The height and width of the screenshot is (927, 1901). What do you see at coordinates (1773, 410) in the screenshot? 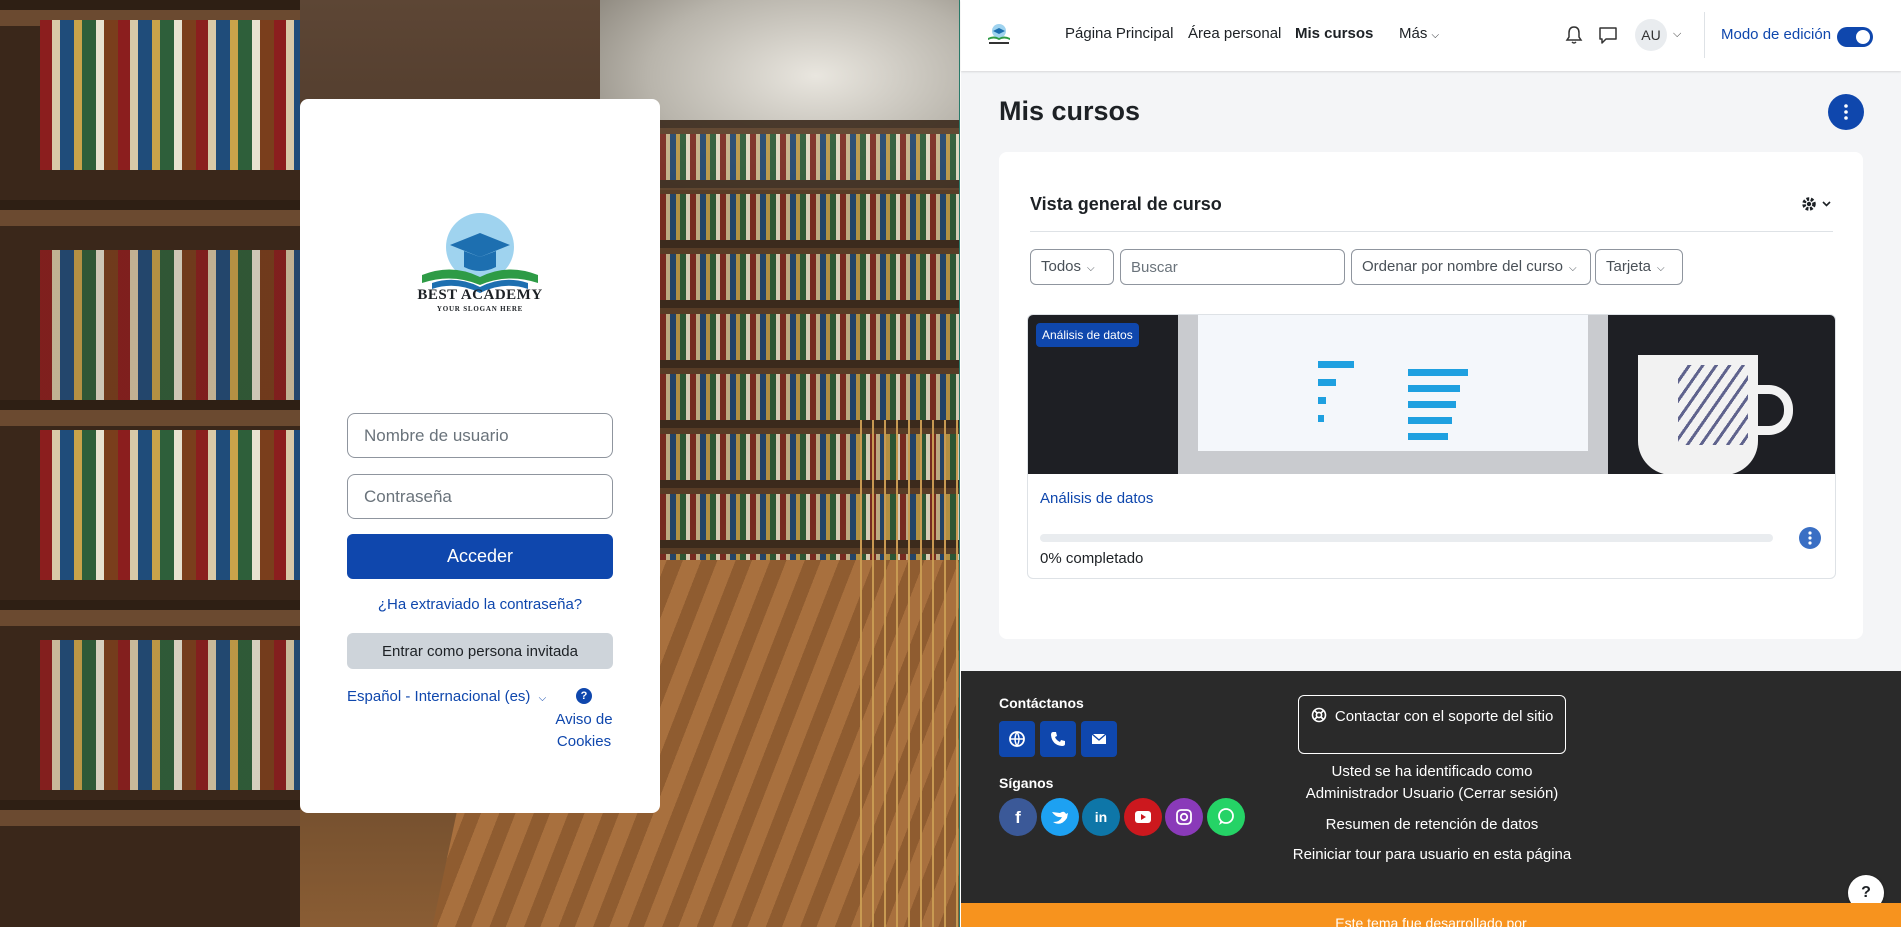
I see `course-image-mug-handle` at bounding box center [1773, 410].